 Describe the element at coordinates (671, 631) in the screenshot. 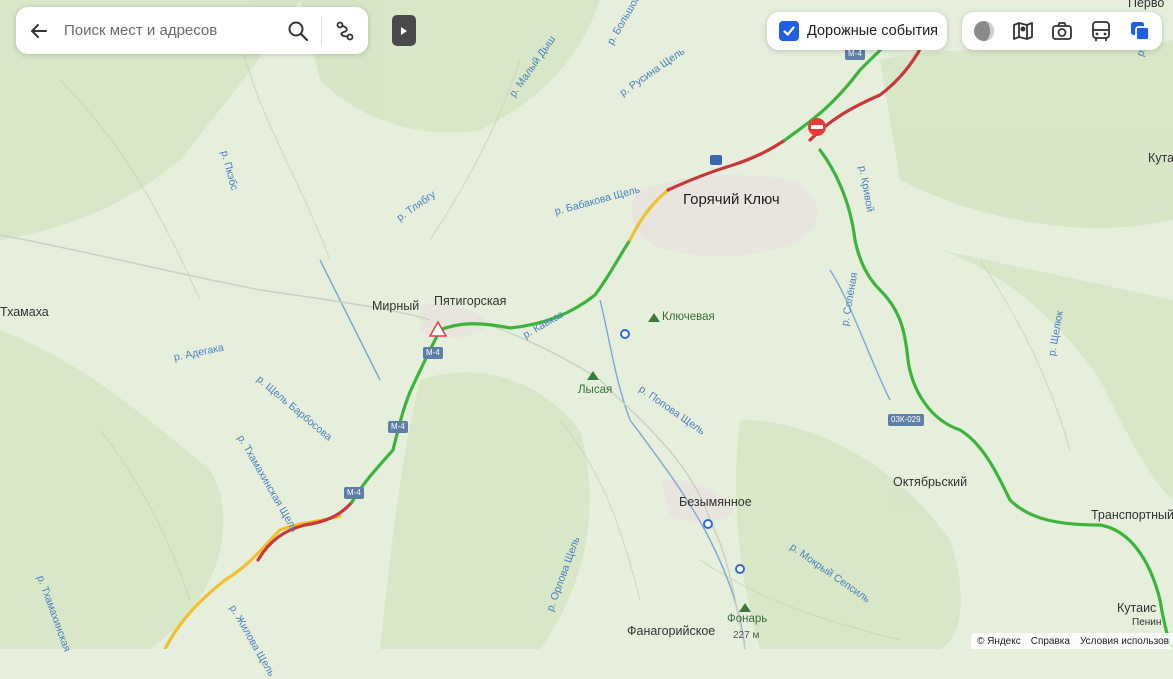

I see `town-label: Фанагорийское` at that location.